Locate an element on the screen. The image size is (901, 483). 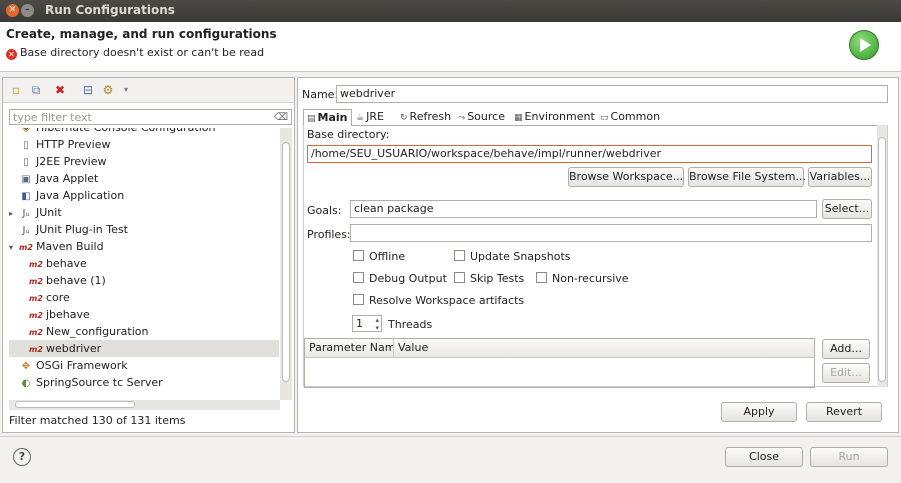
base-dir-label: Base directory: is located at coordinates (348, 134).